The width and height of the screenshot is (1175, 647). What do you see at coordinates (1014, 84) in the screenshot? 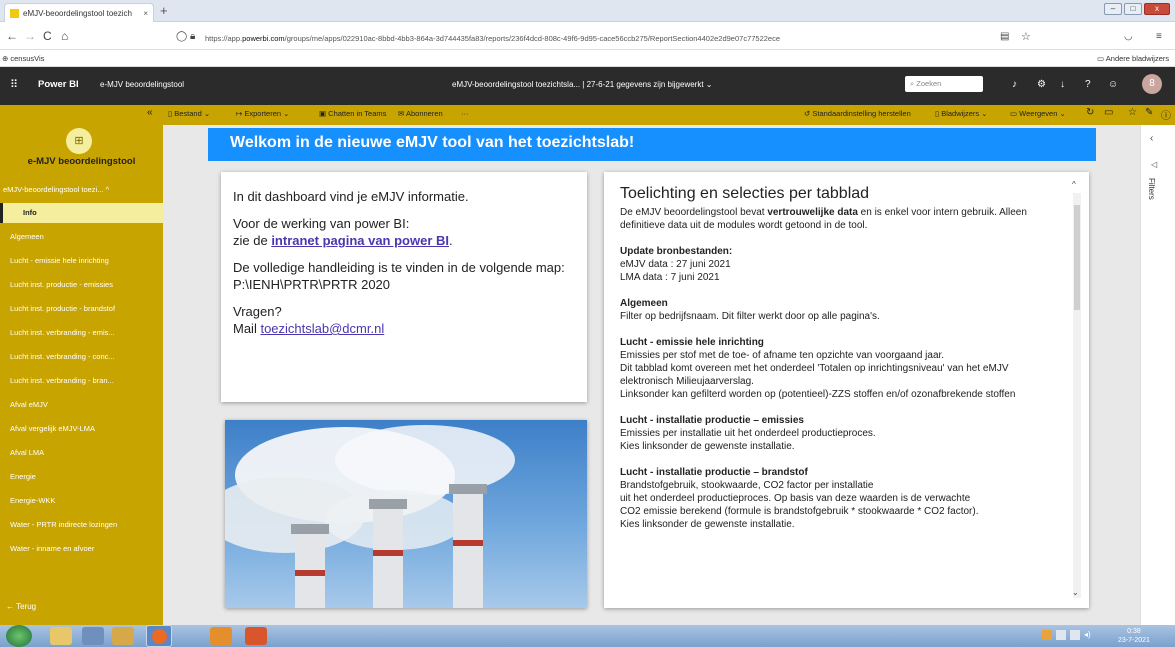
I see `notifications-icon: ♪` at bounding box center [1014, 84].